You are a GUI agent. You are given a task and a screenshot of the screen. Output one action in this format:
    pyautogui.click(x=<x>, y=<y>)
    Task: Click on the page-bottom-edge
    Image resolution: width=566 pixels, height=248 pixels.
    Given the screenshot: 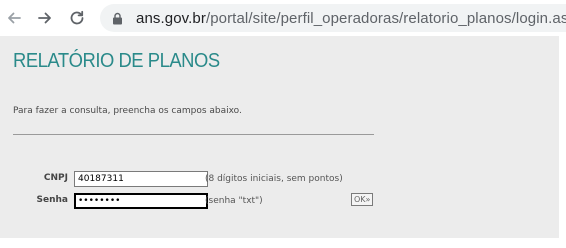 What is the action you would take?
    pyautogui.click(x=283, y=243)
    